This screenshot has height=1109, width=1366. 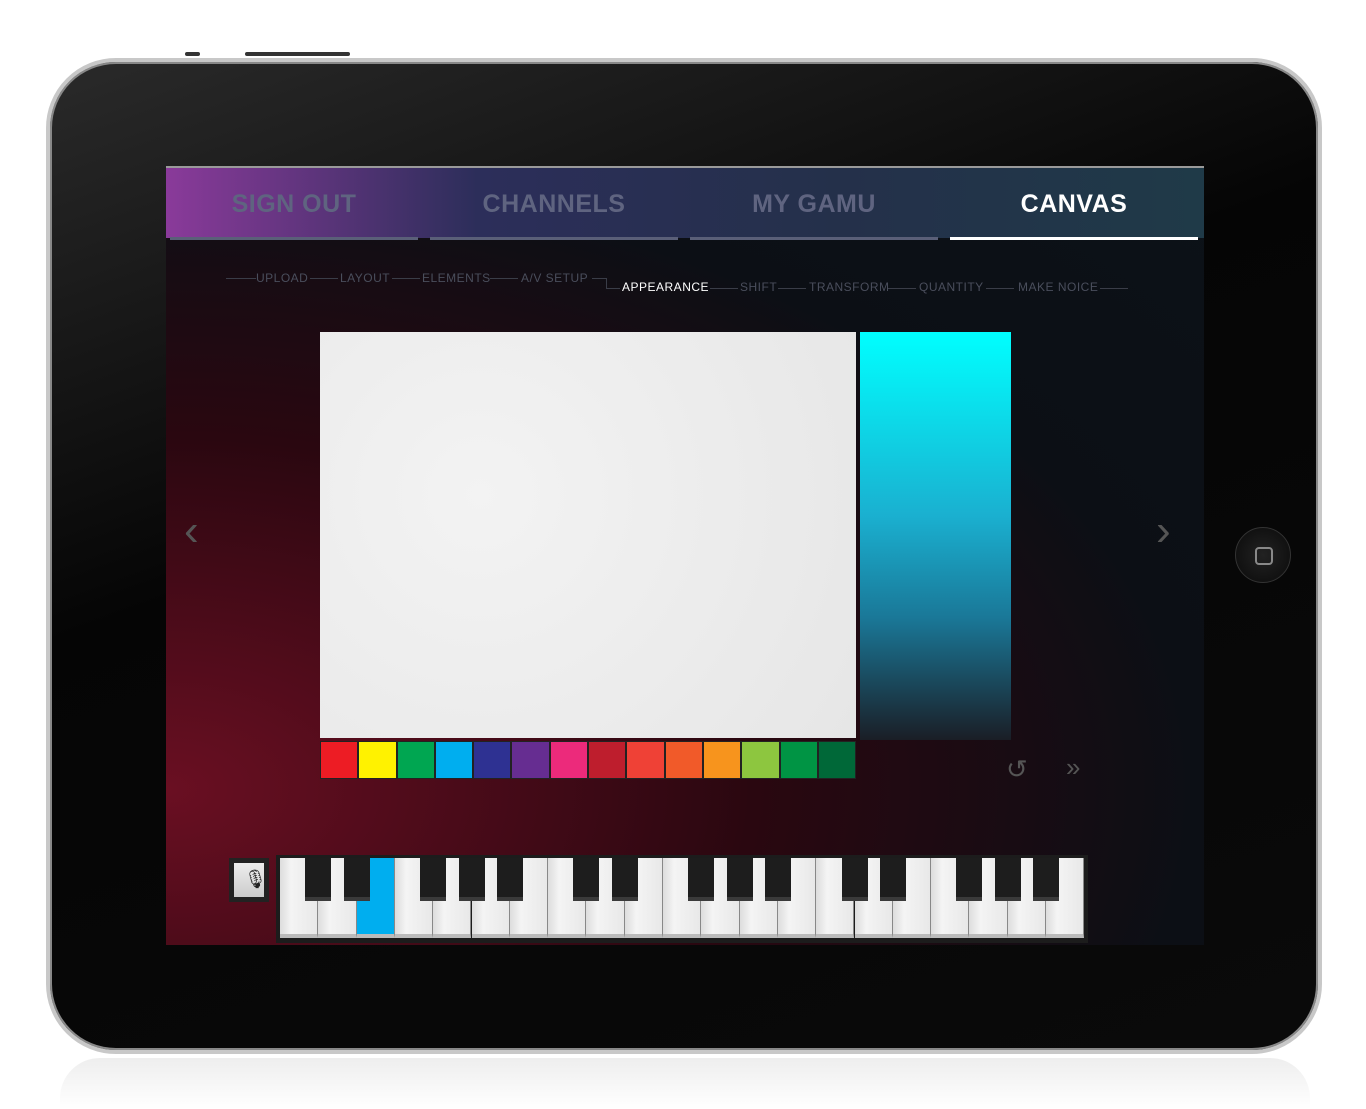 I want to click on step-transform: TRANSFORM, so click(x=849, y=287).